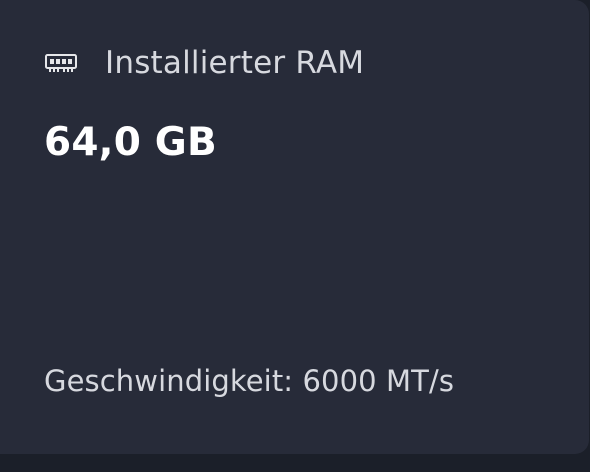 This screenshot has width=590, height=472. What do you see at coordinates (61, 63) in the screenshot?
I see `ram-module-icon` at bounding box center [61, 63].